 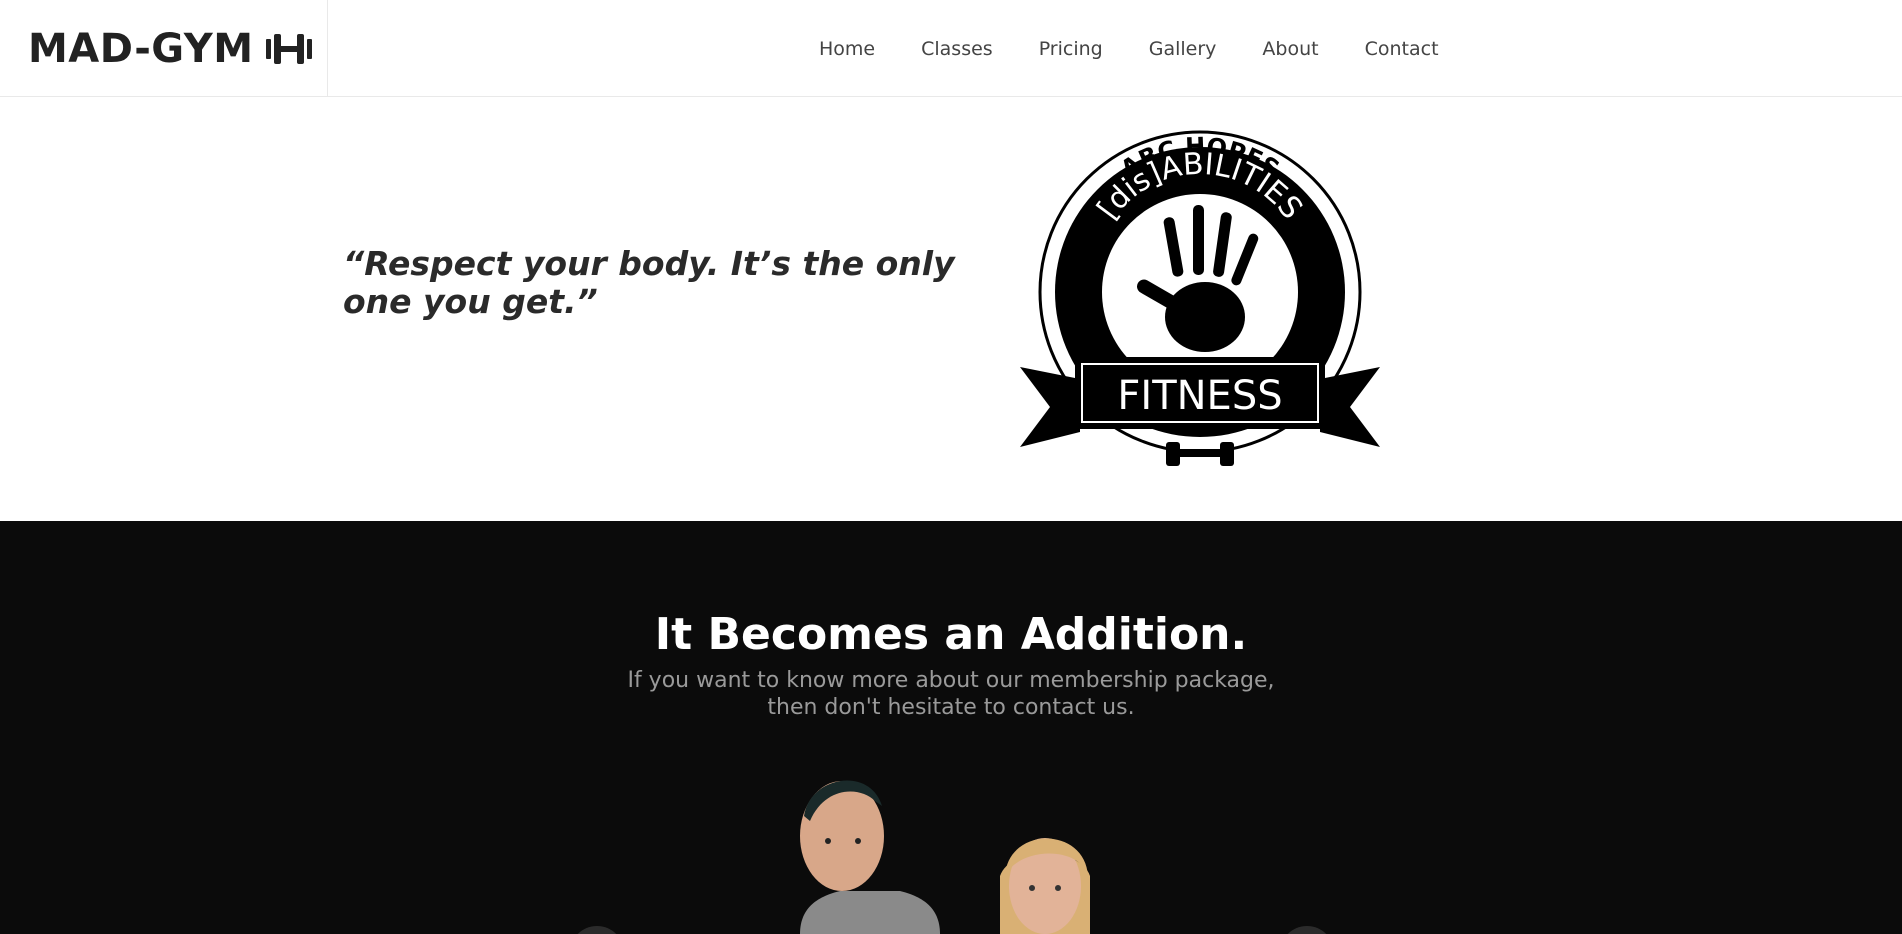 I want to click on membership-title: It Becomes an Addition., so click(x=951, y=634).